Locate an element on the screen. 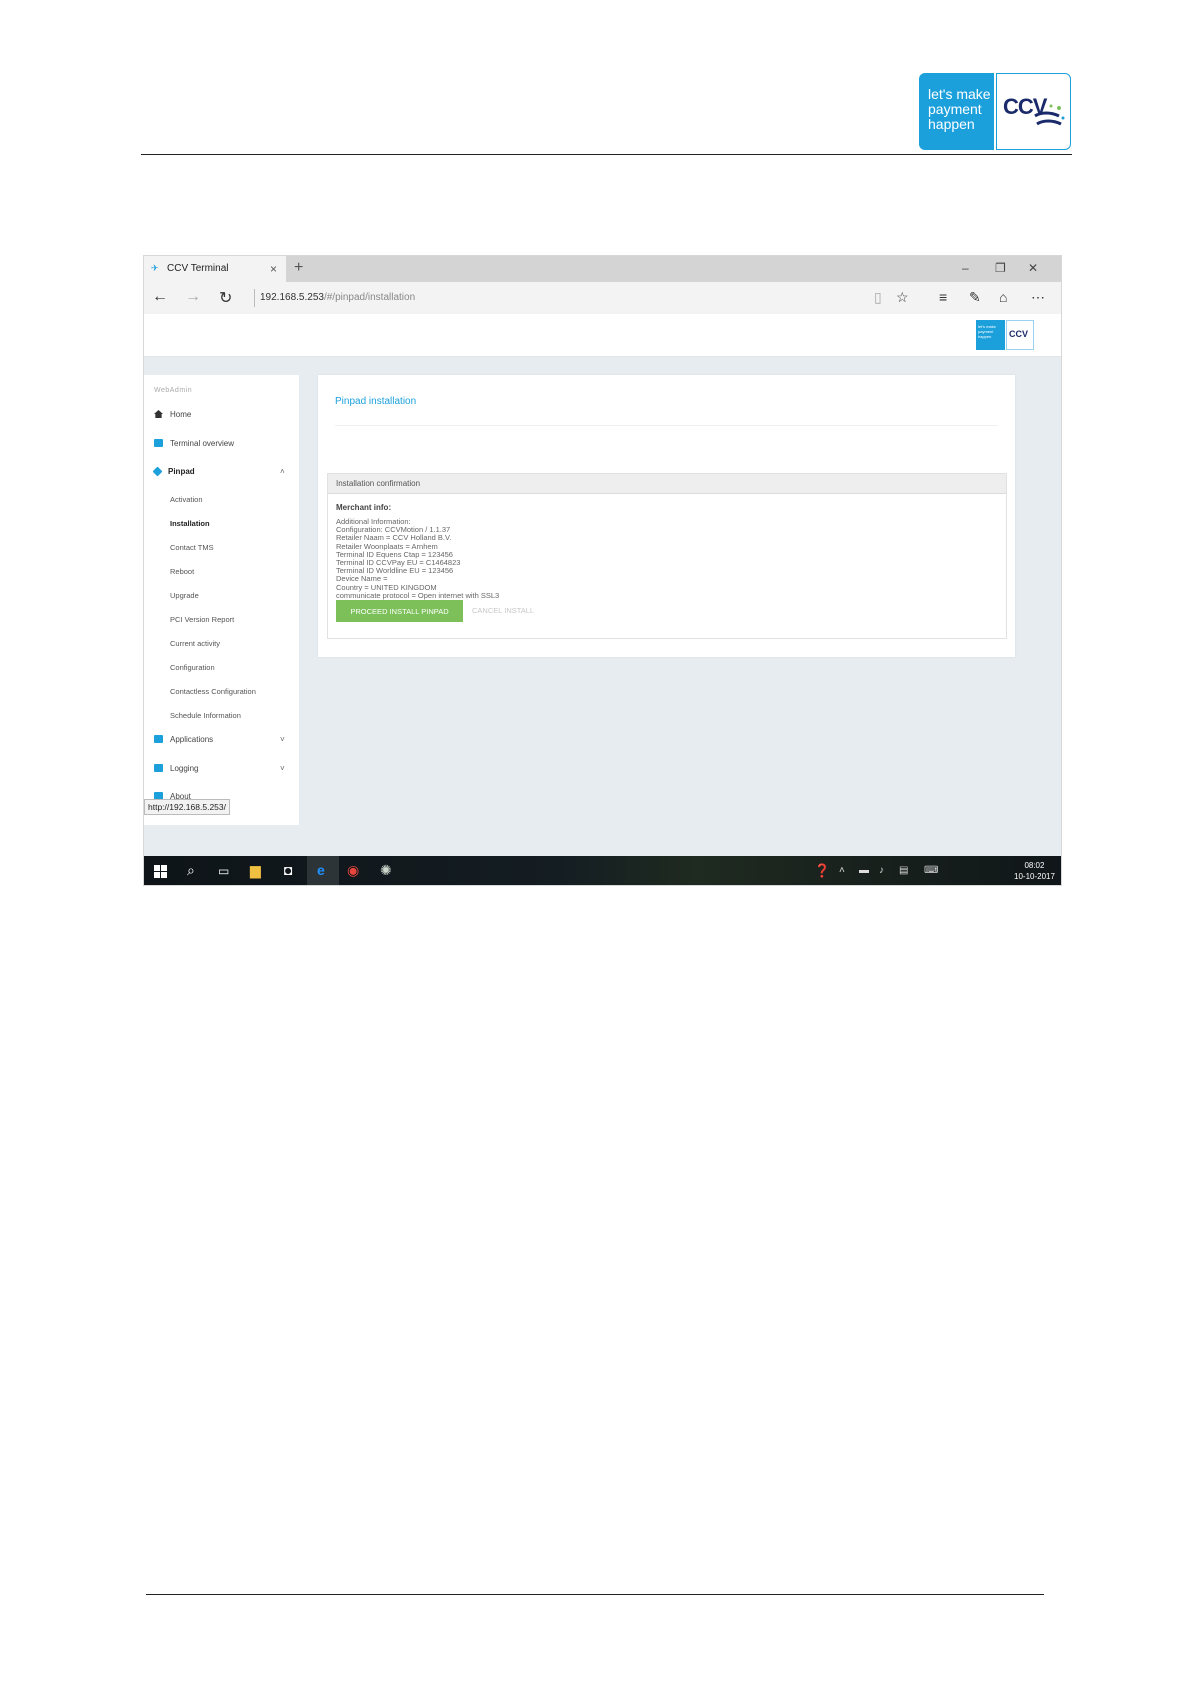 The height and width of the screenshot is (1684, 1191). restore-button: ❐ is located at coordinates (1000, 268).